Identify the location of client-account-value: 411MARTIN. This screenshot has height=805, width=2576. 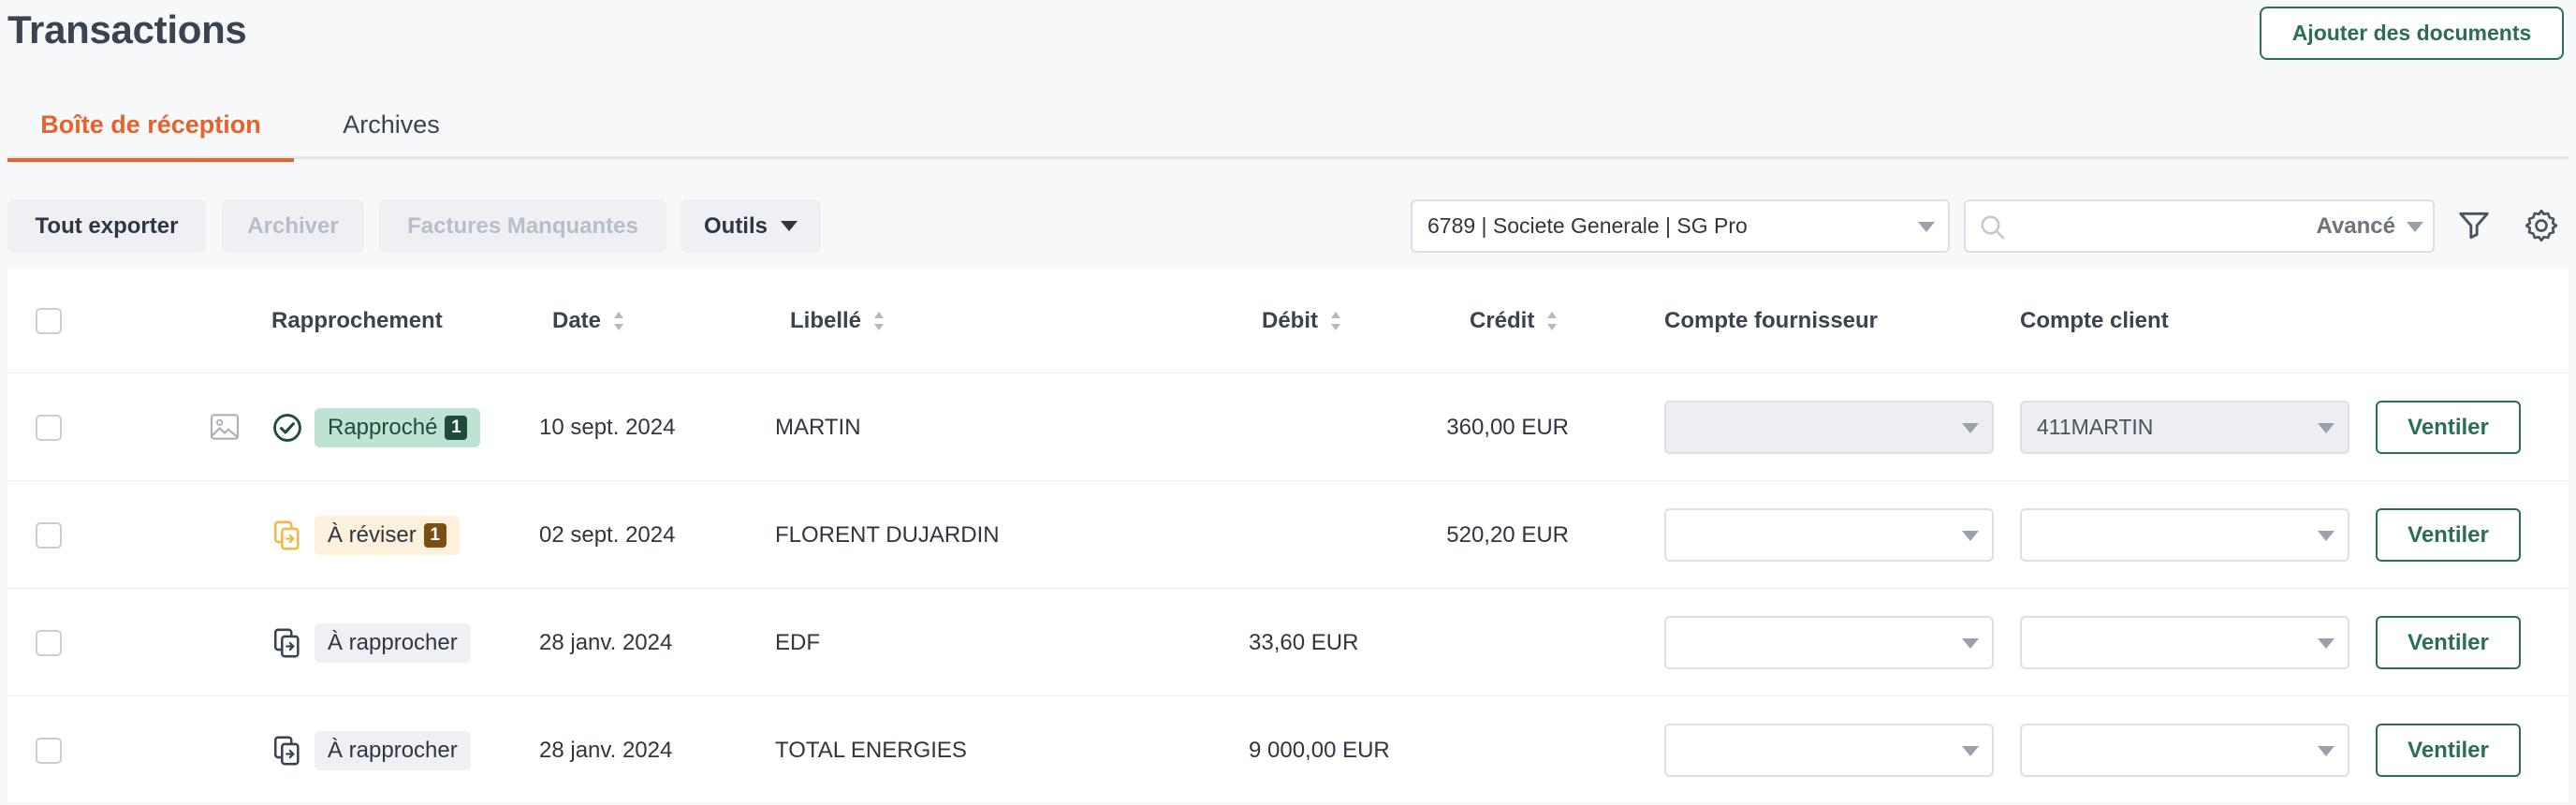
(2095, 427).